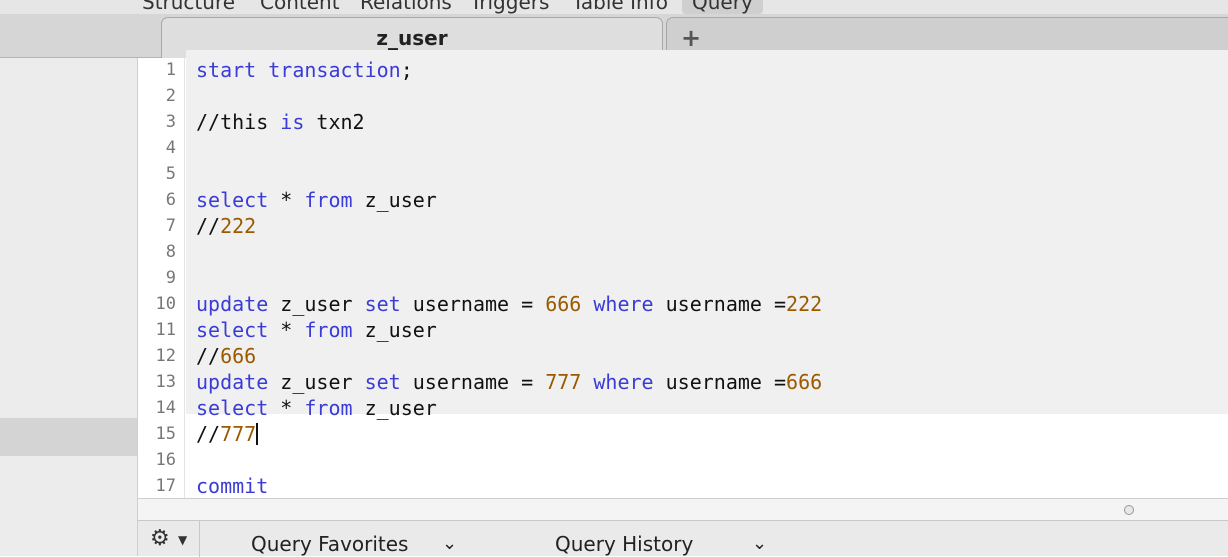 This screenshot has width=1228, height=557. I want to click on sidebar-selected-row, so click(68, 437).